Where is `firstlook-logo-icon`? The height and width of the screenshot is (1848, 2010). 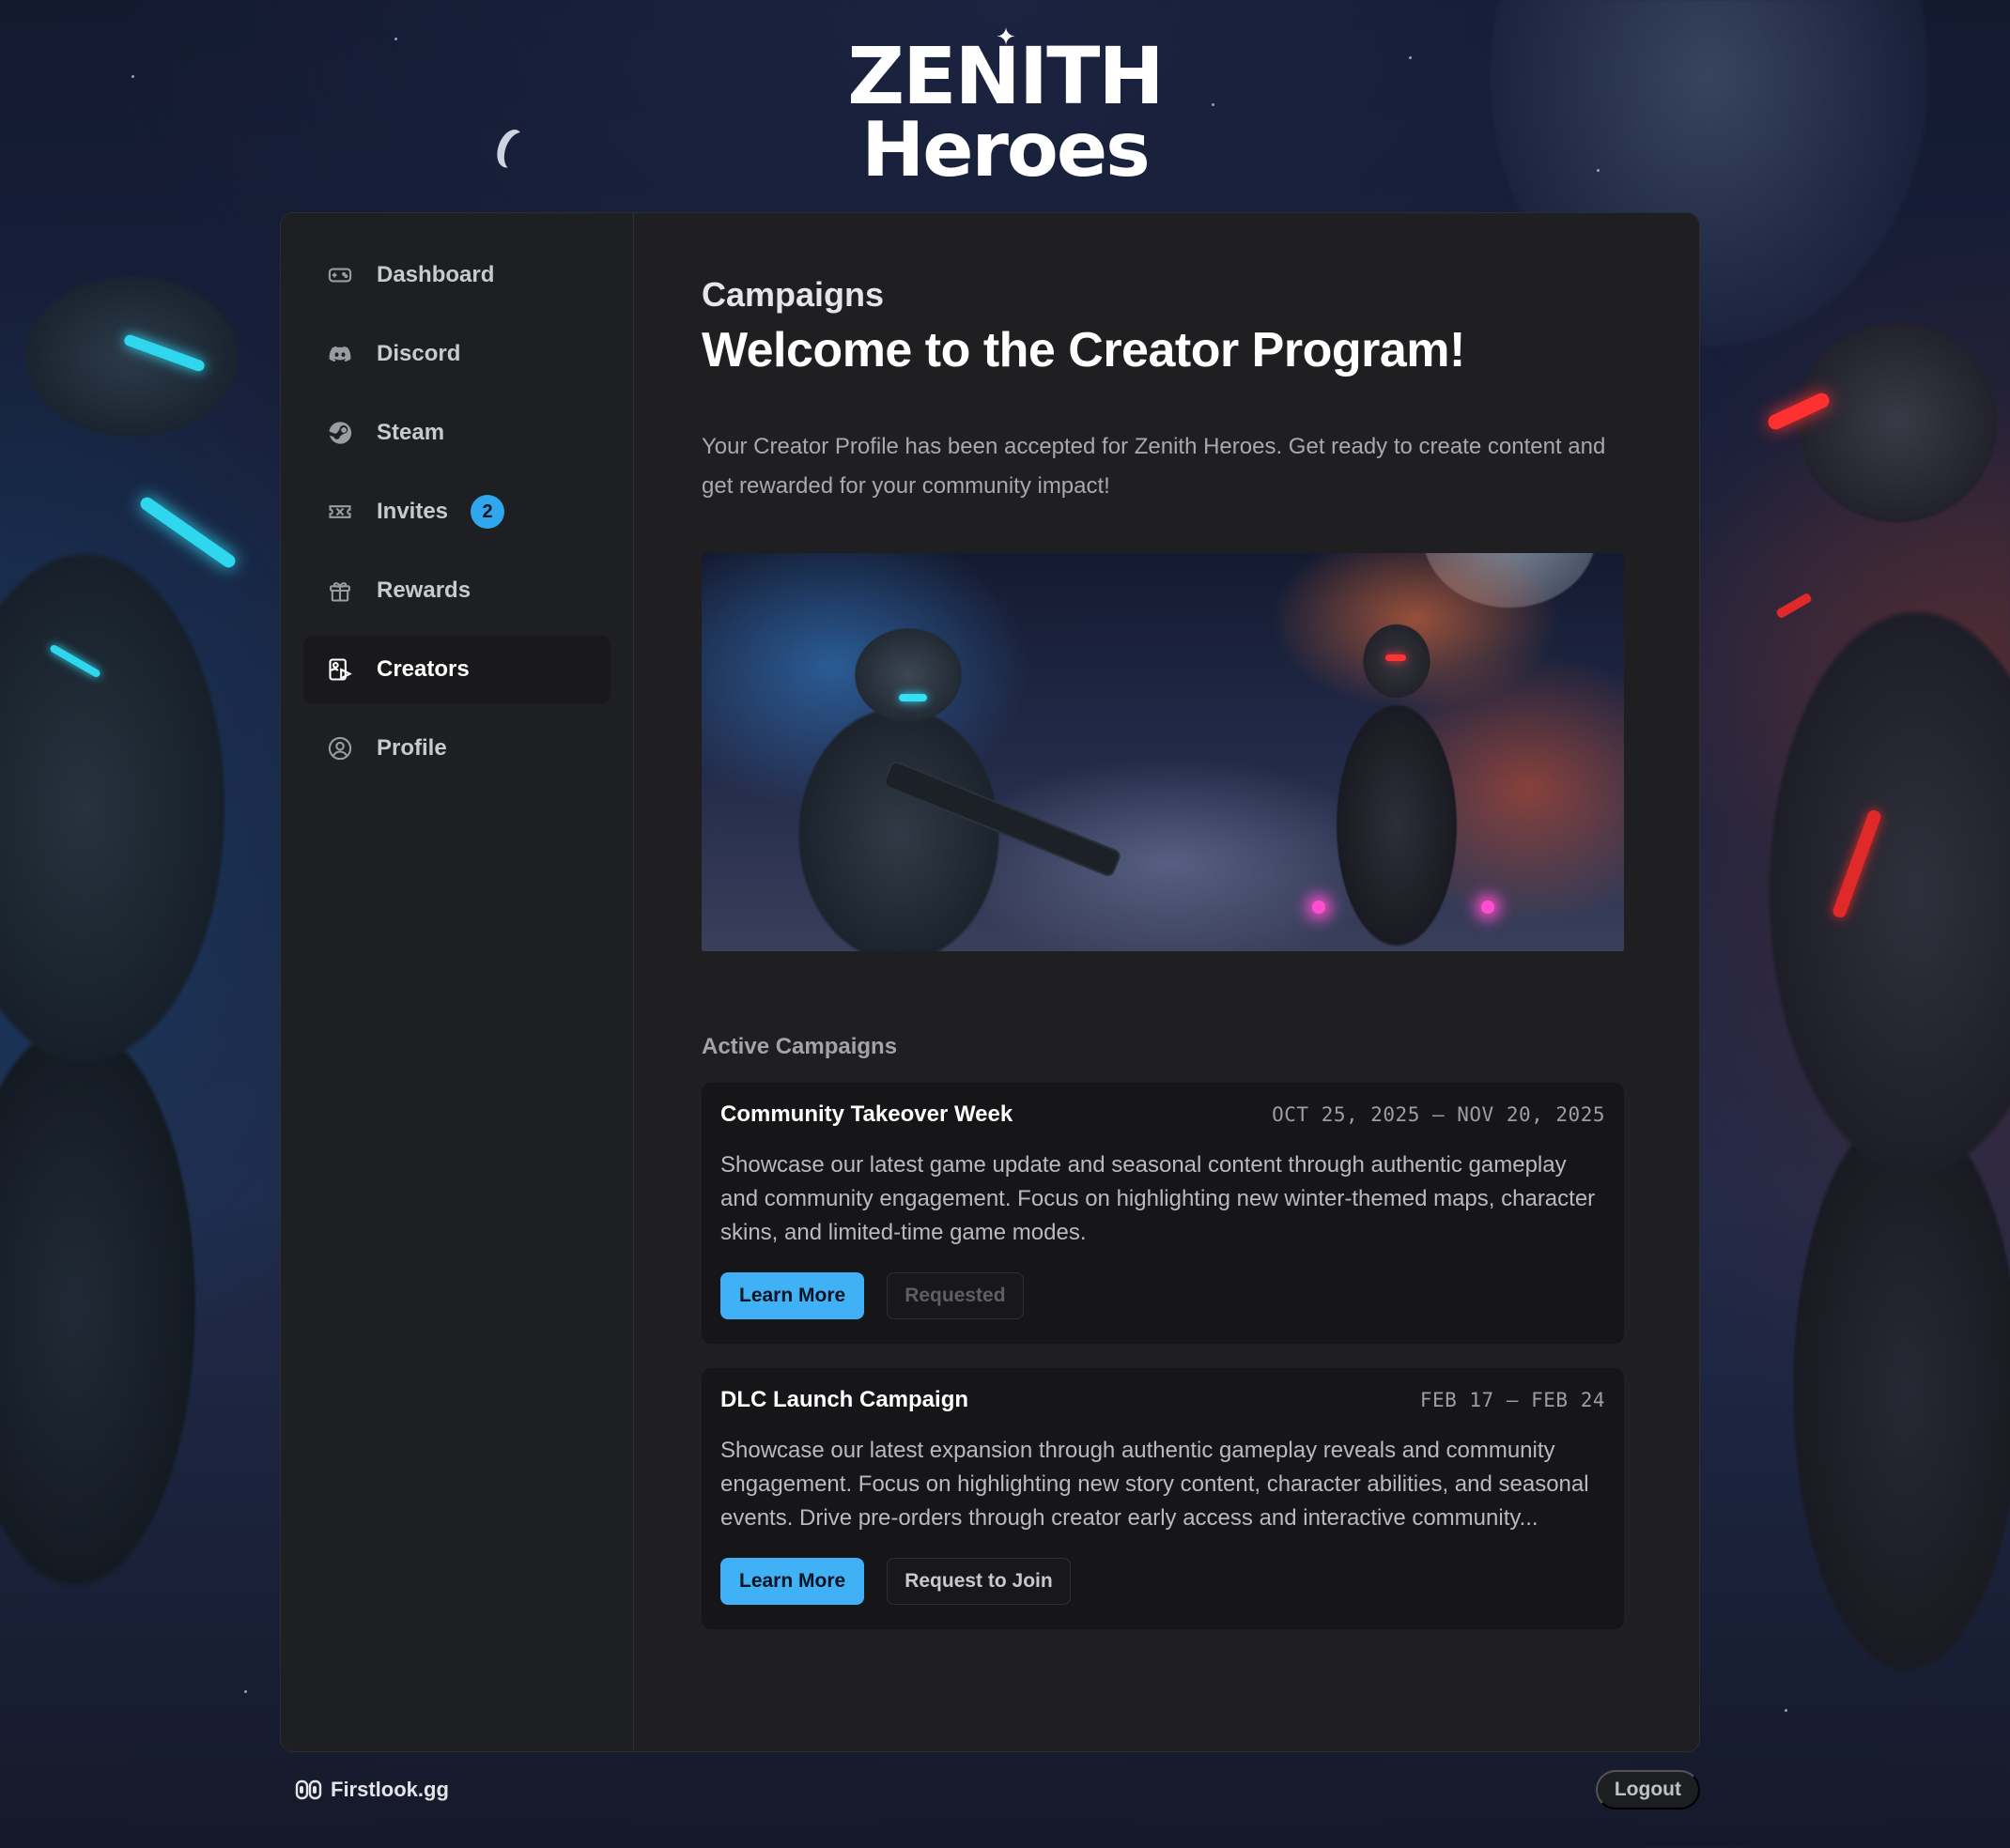
firstlook-logo-icon is located at coordinates (309, 1790).